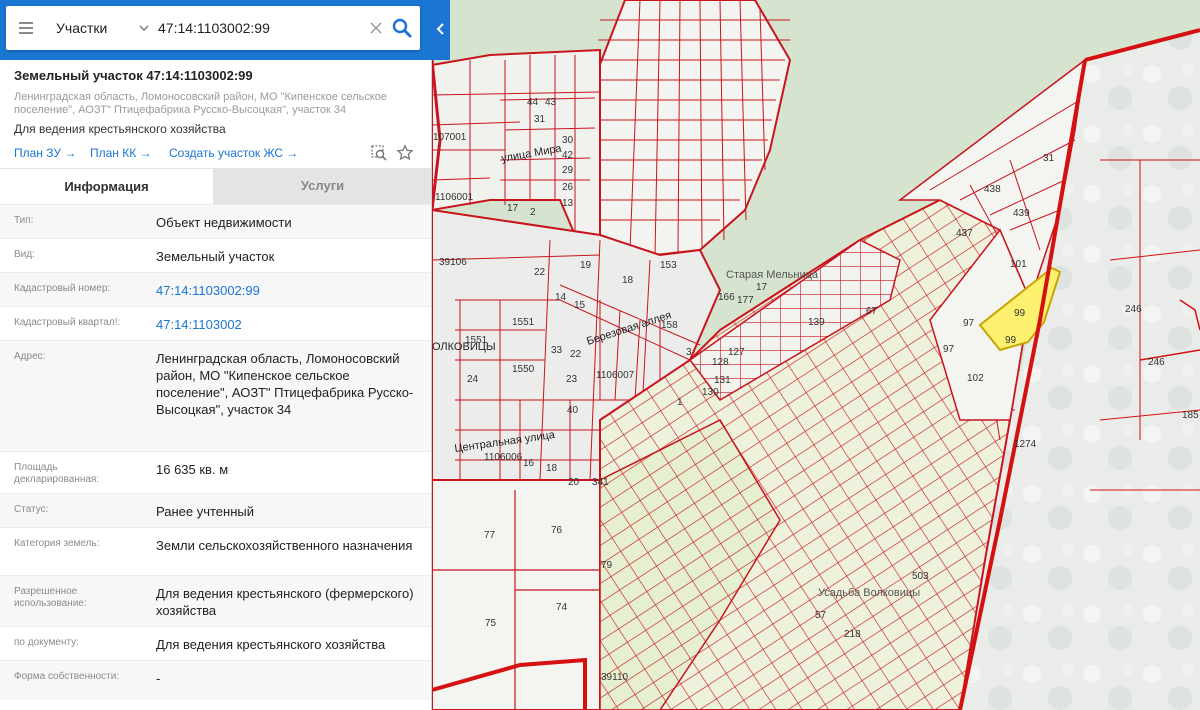 The image size is (1200, 710). I want to click on plan-kk-link: План КК →, so click(121, 153).